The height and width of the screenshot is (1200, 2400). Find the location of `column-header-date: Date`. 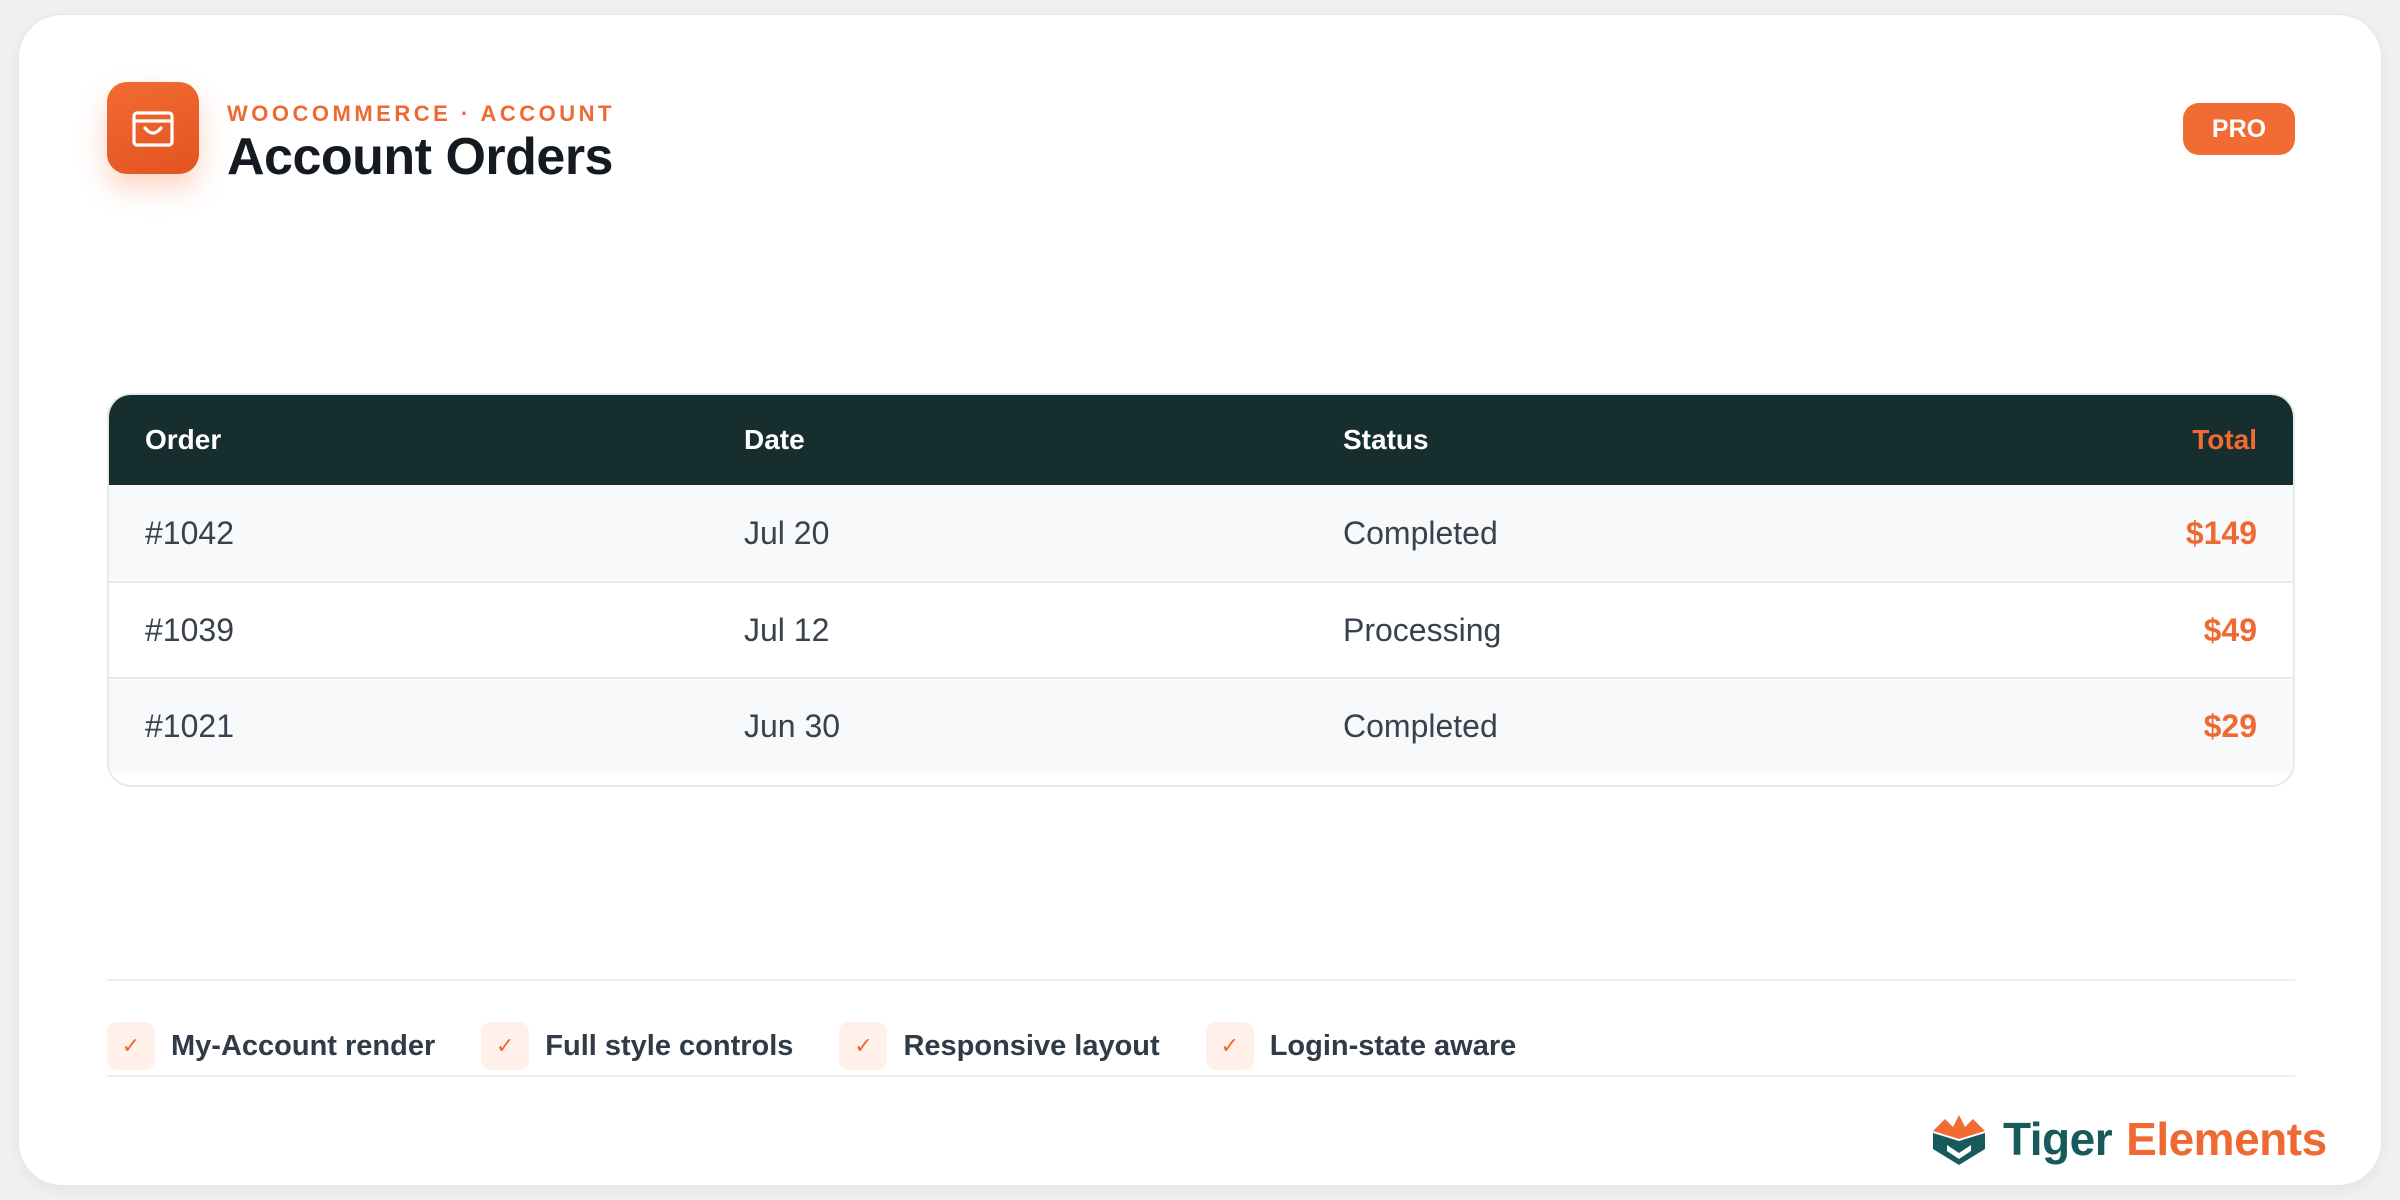

column-header-date: Date is located at coordinates (774, 439).